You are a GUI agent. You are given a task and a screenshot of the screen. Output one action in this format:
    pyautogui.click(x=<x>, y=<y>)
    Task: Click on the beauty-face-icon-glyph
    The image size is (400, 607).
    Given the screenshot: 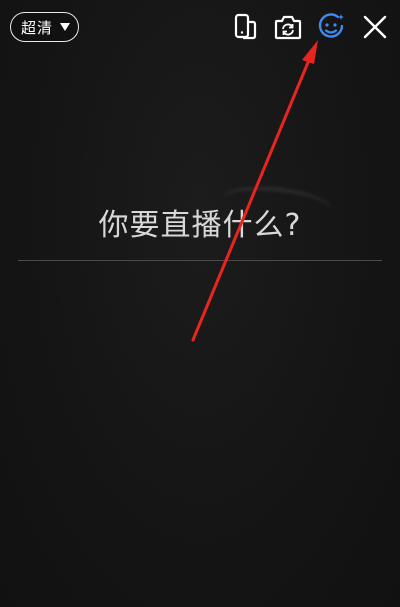 What is the action you would take?
    pyautogui.click(x=331, y=25)
    